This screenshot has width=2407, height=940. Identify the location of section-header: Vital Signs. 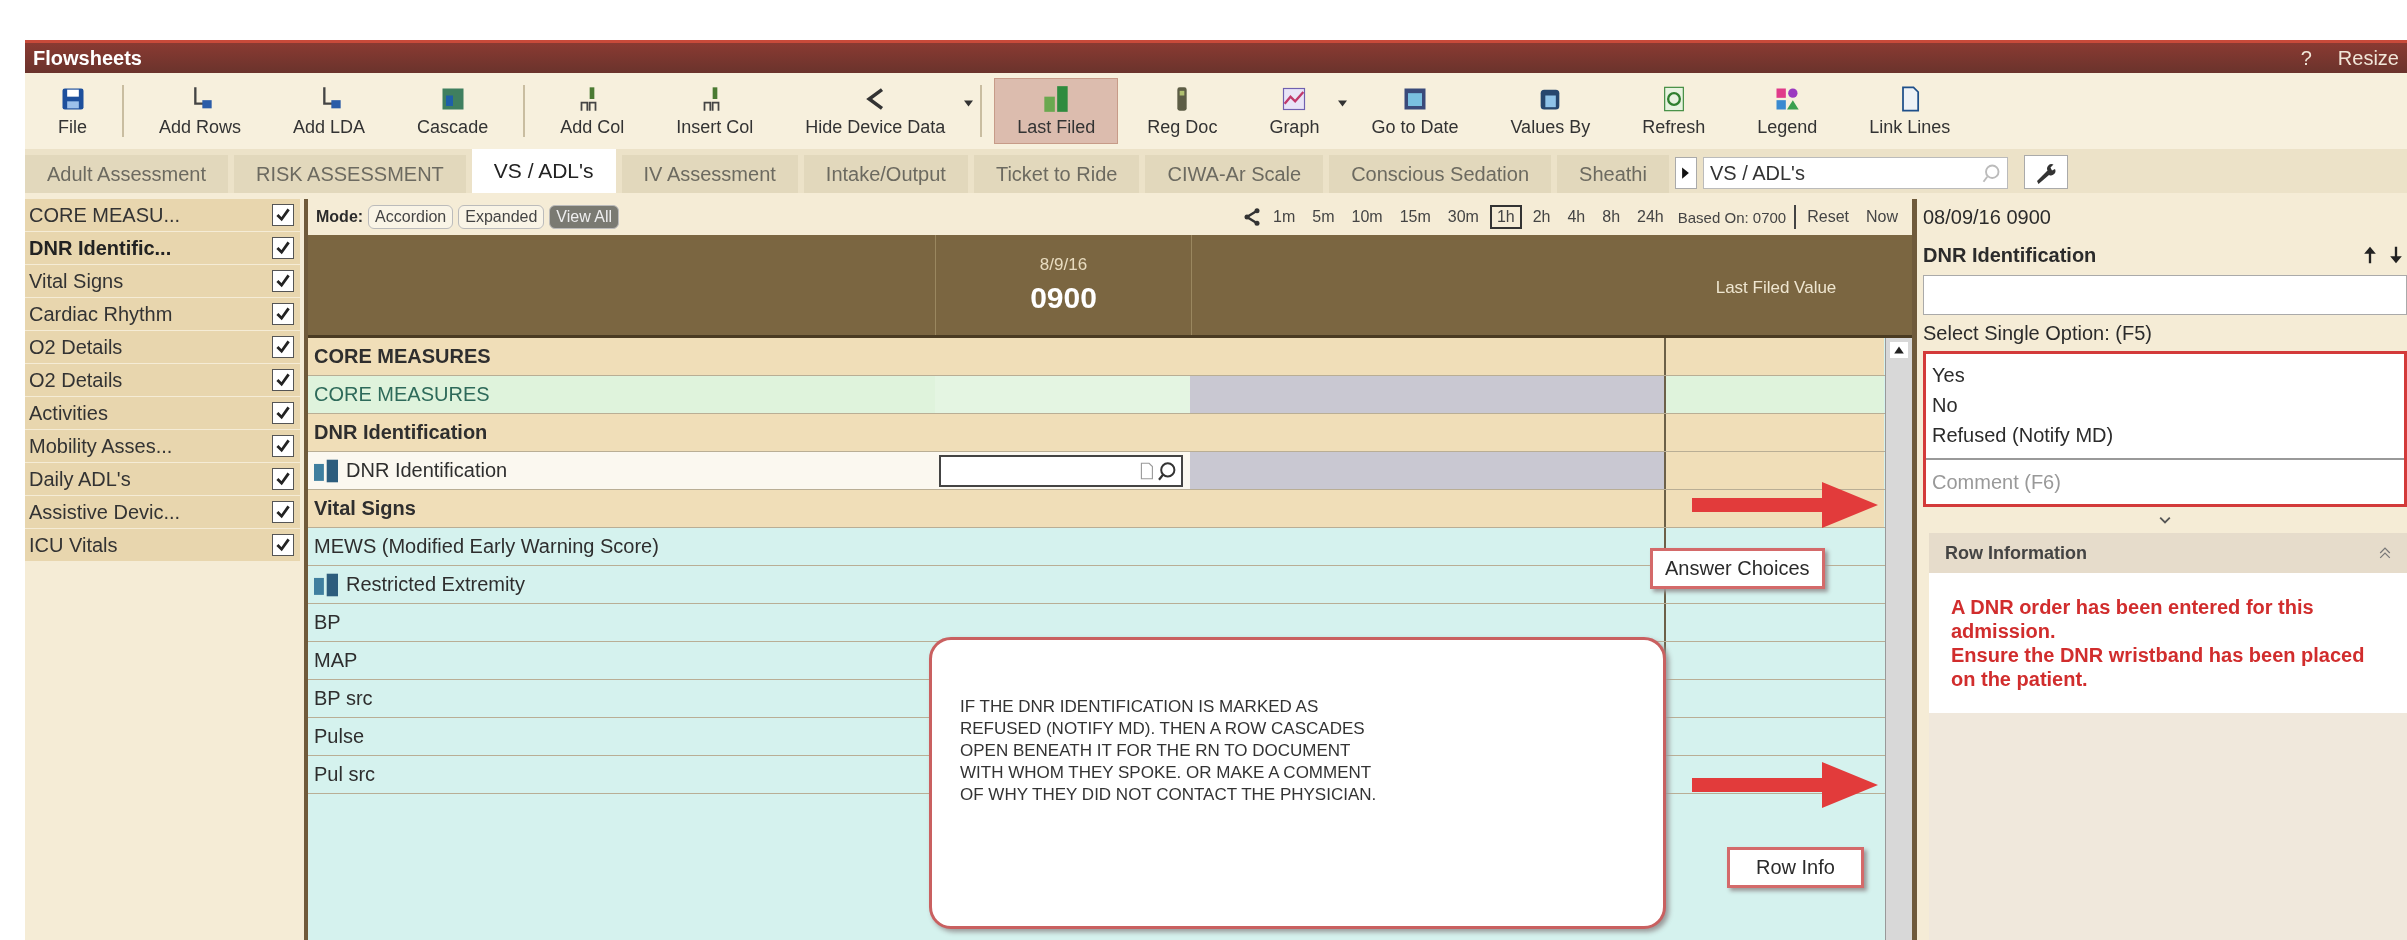
(365, 508).